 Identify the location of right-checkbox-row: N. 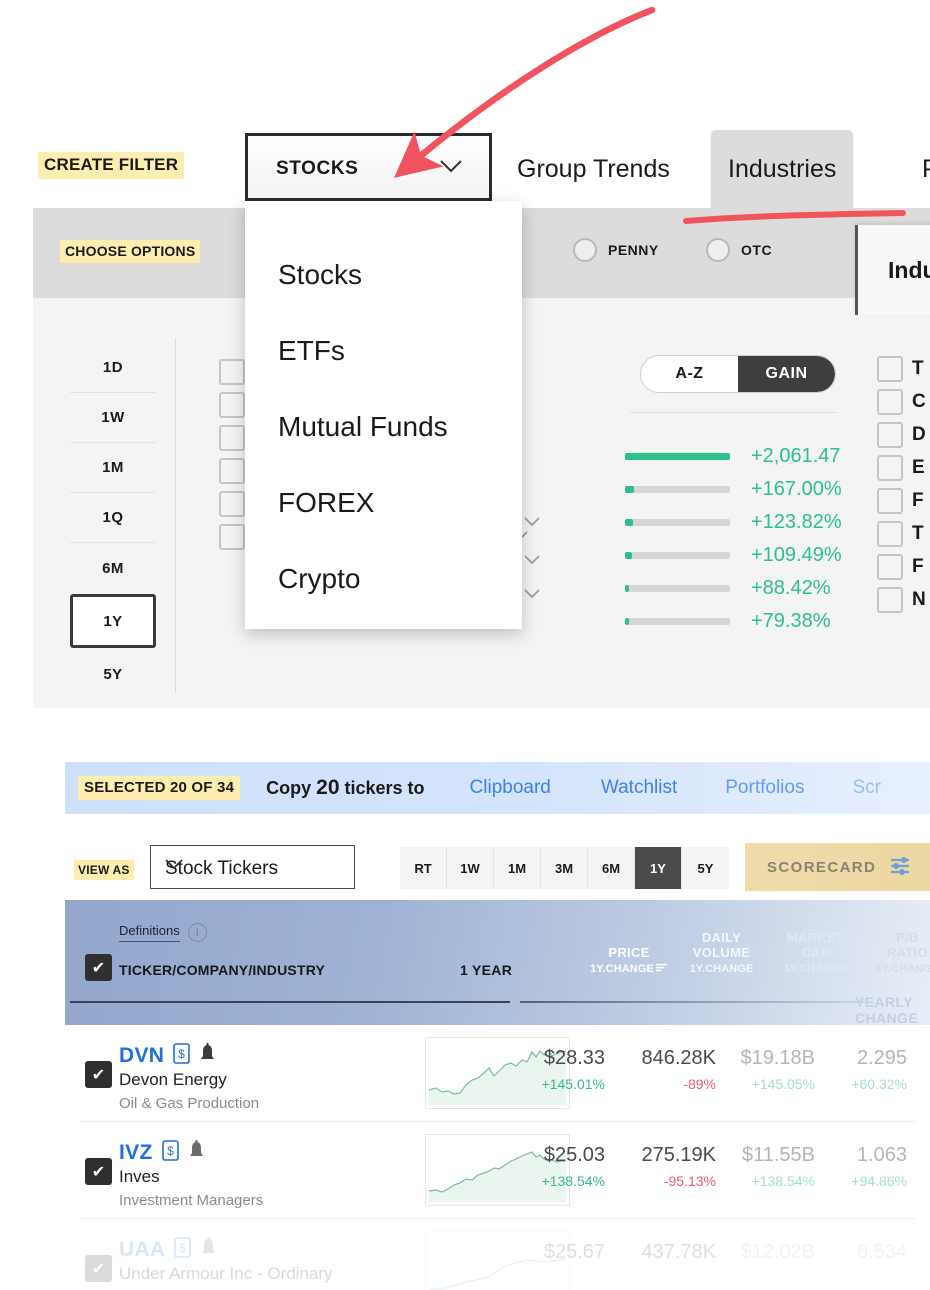
(901, 599).